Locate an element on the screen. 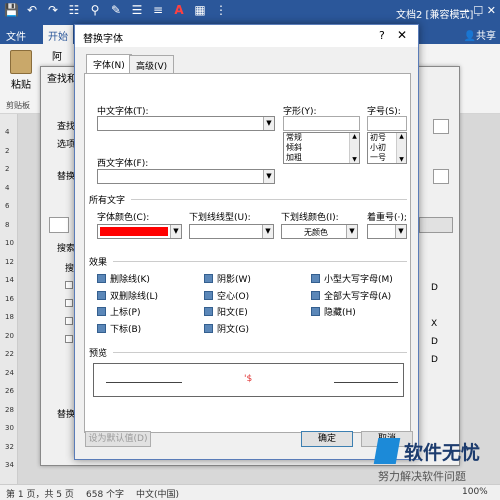 The height and width of the screenshot is (500, 500). ruler-number: 30 is located at coordinates (9, 428).